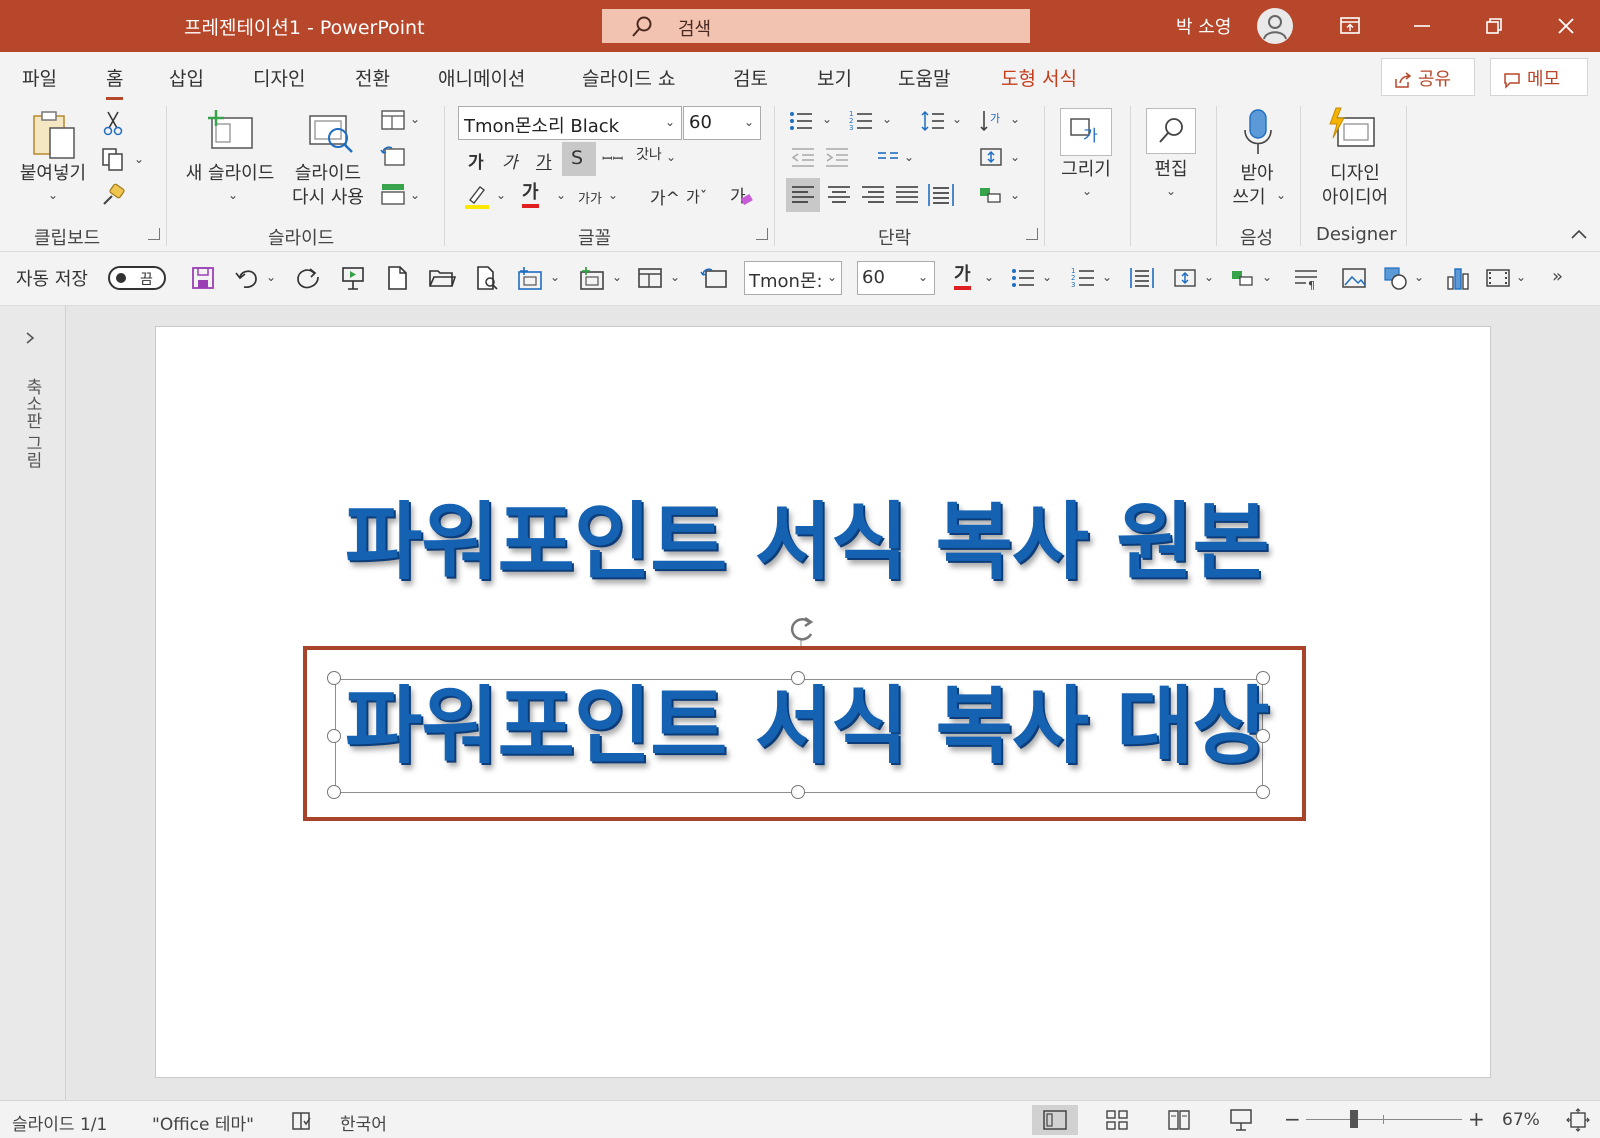  I want to click on align-text-dropdown-icon: ⌄, so click(1015, 157).